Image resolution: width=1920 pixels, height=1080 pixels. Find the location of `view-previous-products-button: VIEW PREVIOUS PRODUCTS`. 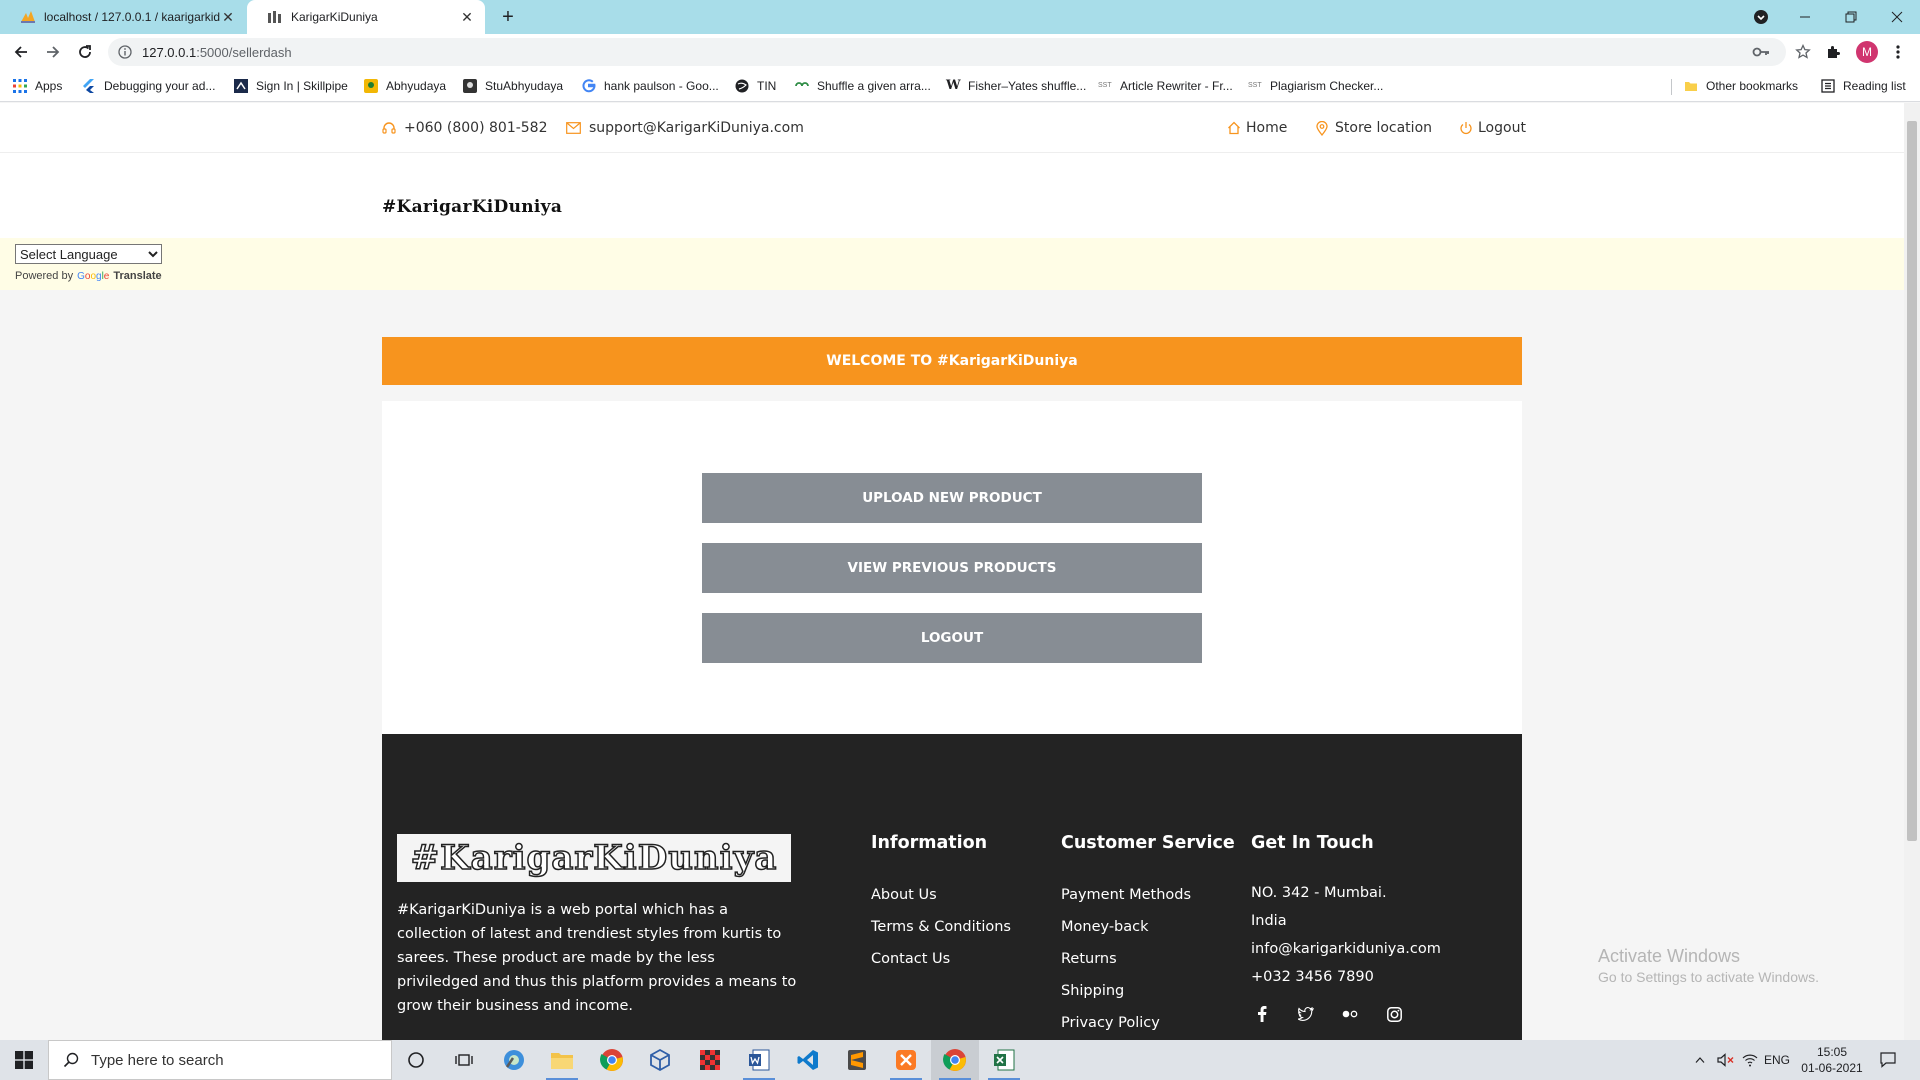

view-previous-products-button: VIEW PREVIOUS PRODUCTS is located at coordinates (952, 568).